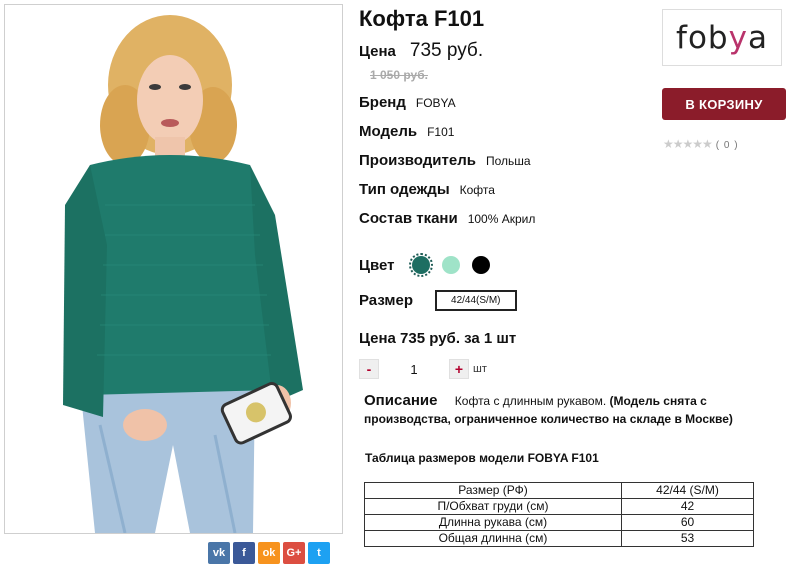 This screenshot has height=564, width=794. I want to click on vk-icon: vk, so click(219, 553).